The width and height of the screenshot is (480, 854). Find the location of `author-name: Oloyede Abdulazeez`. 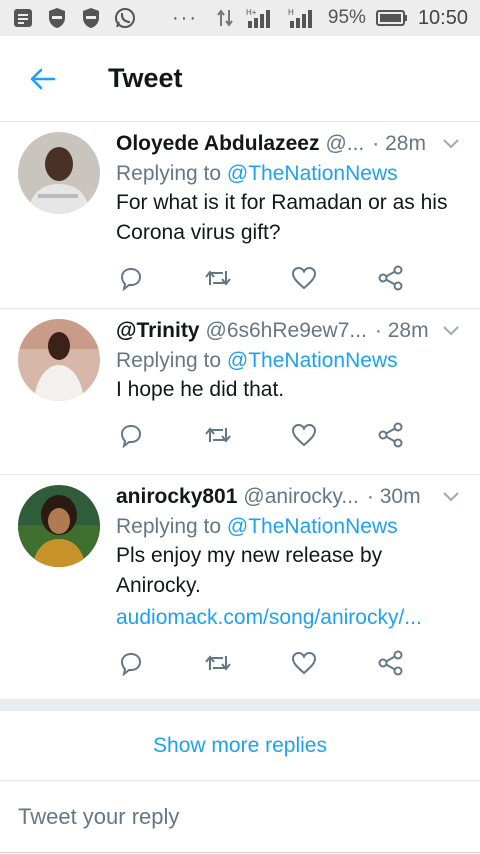

author-name: Oloyede Abdulazeez is located at coordinates (217, 144).